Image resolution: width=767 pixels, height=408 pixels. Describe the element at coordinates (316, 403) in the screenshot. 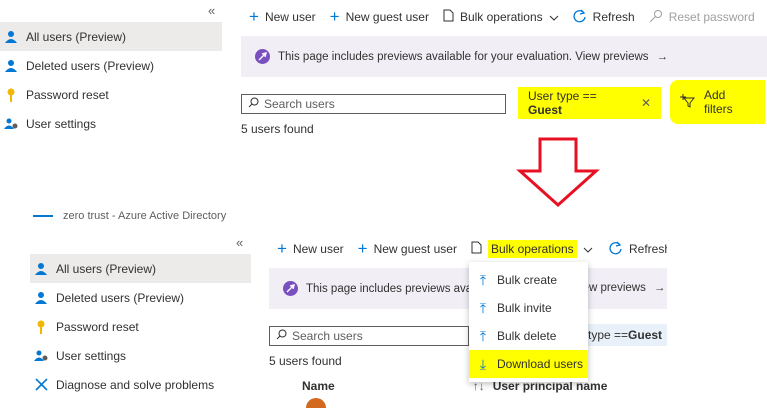

I see `avatar` at that location.